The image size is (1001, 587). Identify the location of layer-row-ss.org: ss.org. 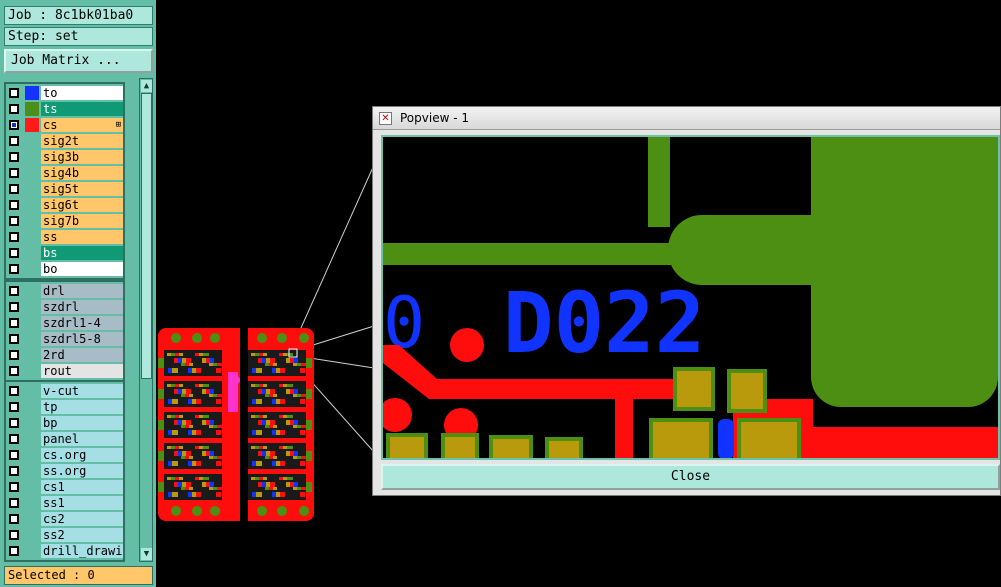
(64, 471).